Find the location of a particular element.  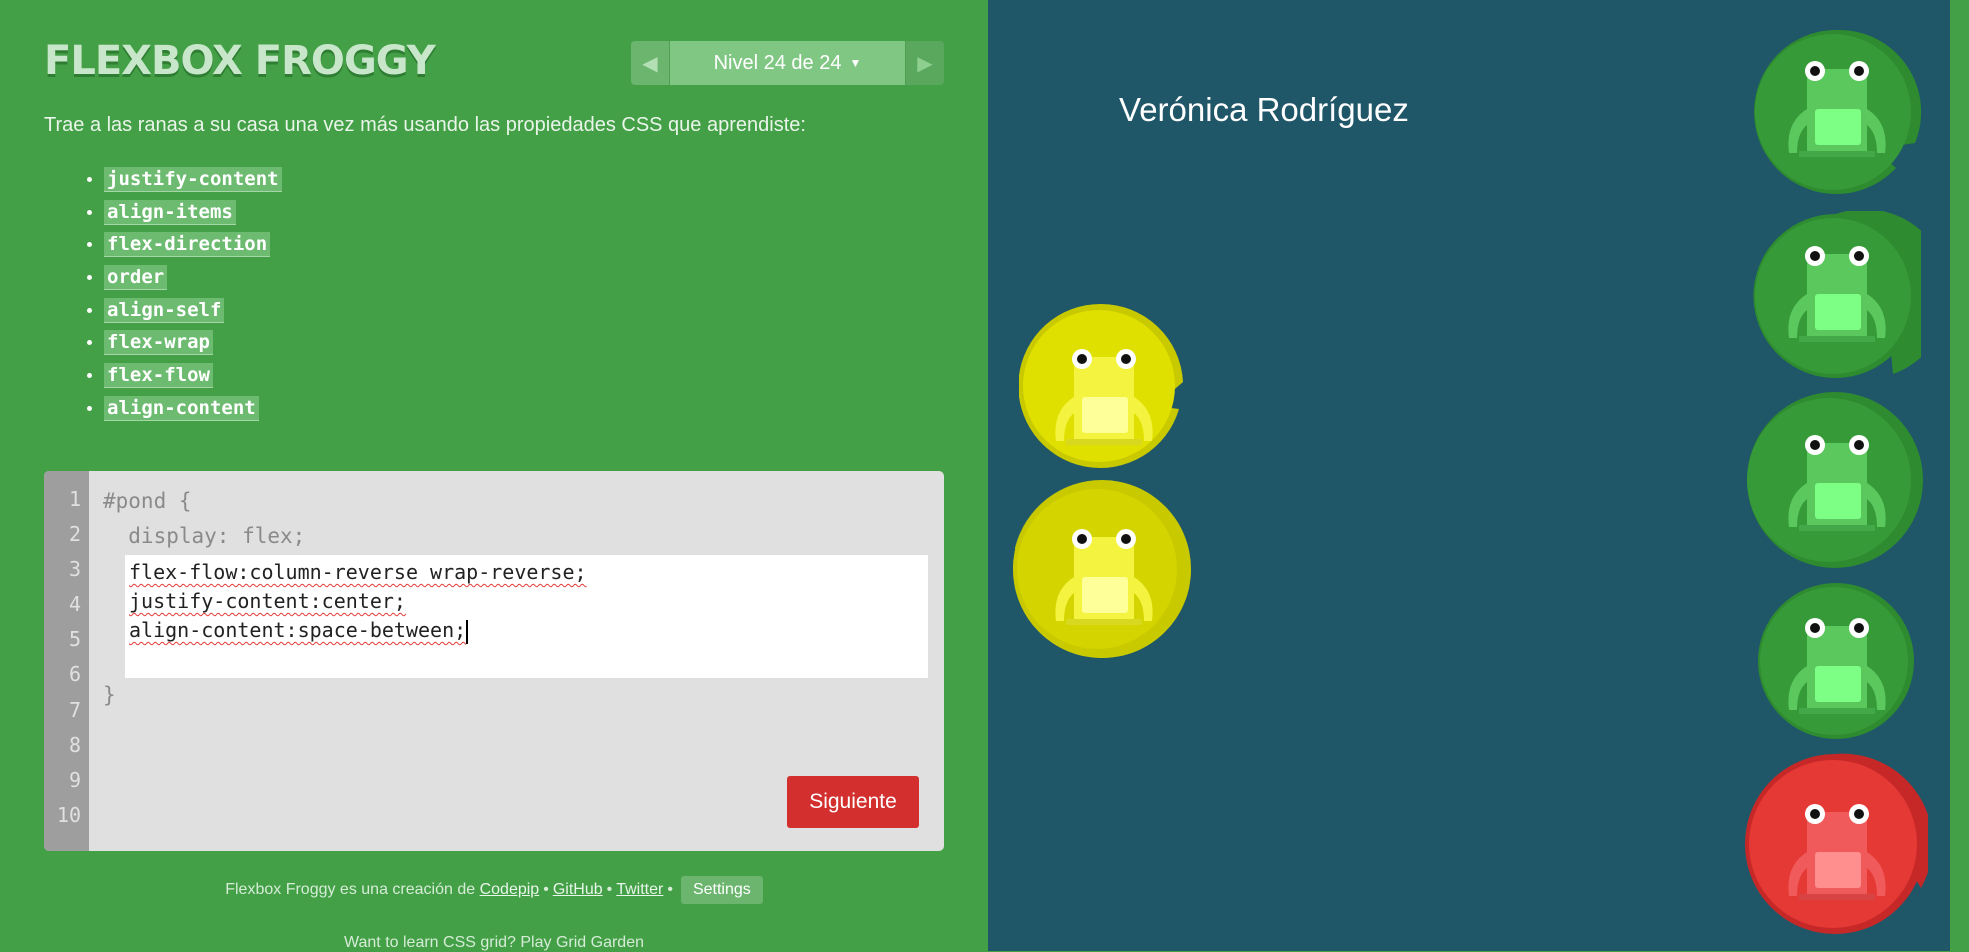

triangle-left-icon: ◀ is located at coordinates (650, 63).